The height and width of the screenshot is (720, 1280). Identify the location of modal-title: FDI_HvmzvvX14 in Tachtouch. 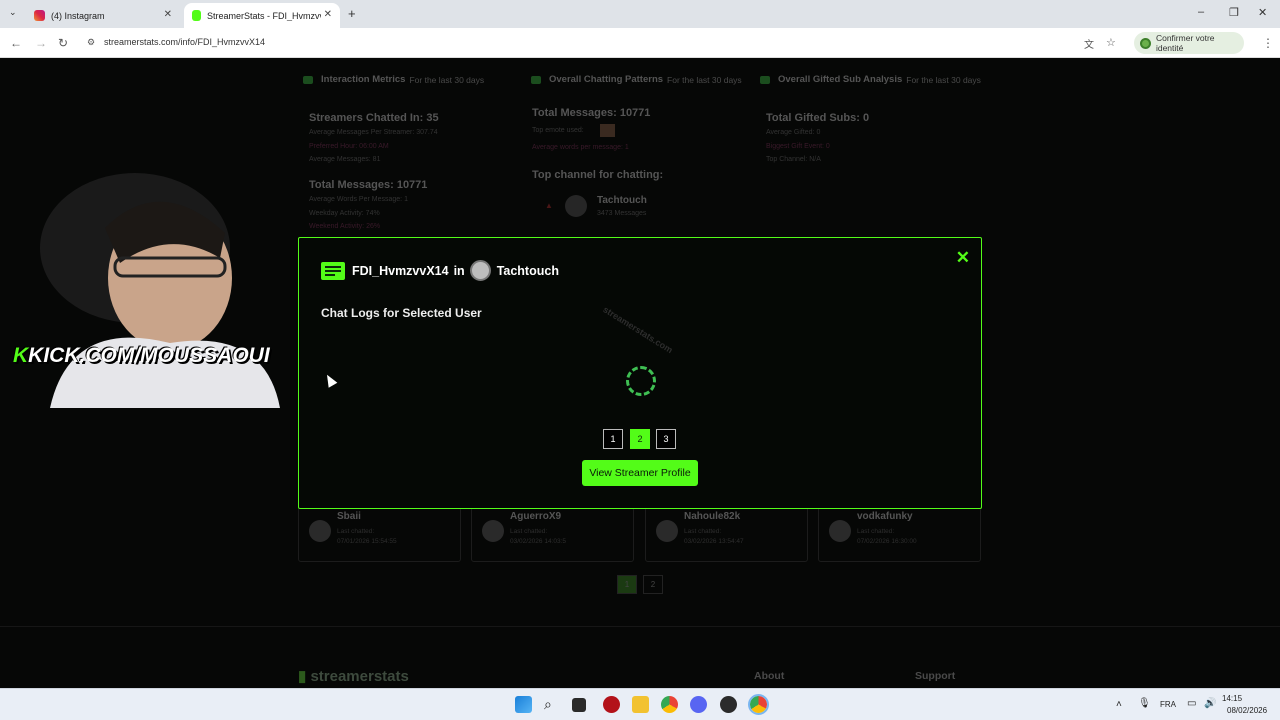
(440, 270).